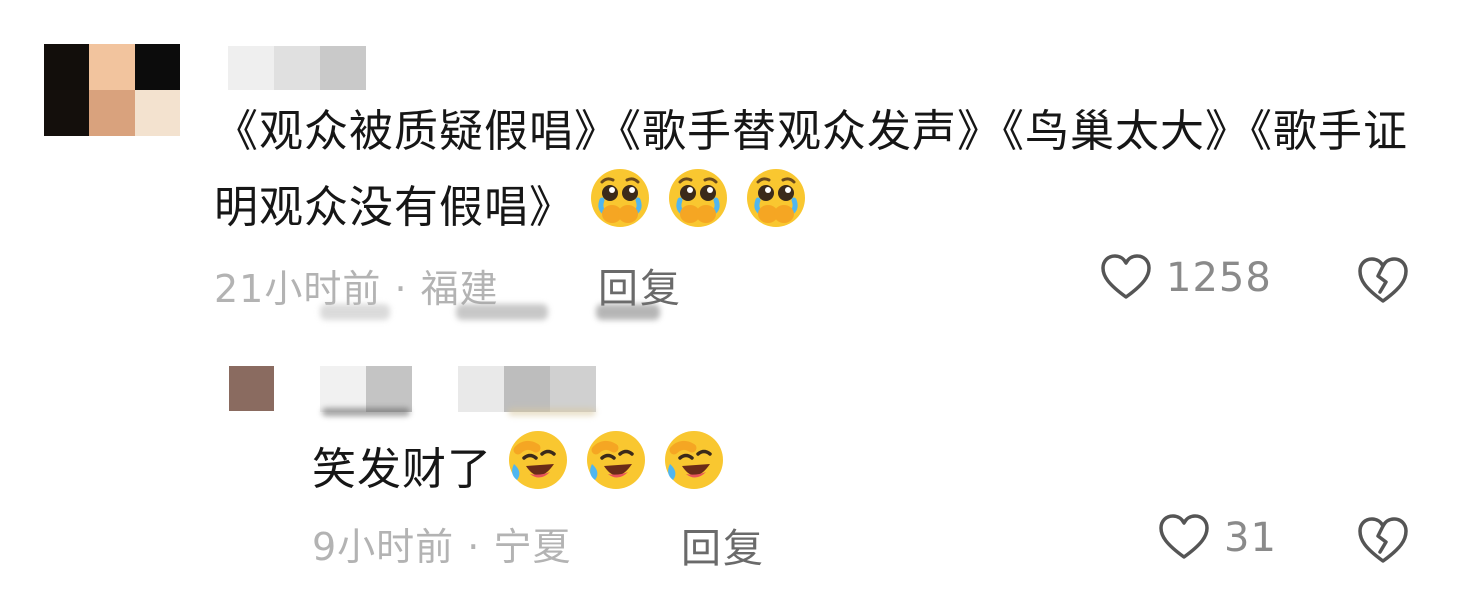 This screenshot has width=1469, height=600. What do you see at coordinates (383, 547) in the screenshot?
I see `reply-time: 9小时前` at bounding box center [383, 547].